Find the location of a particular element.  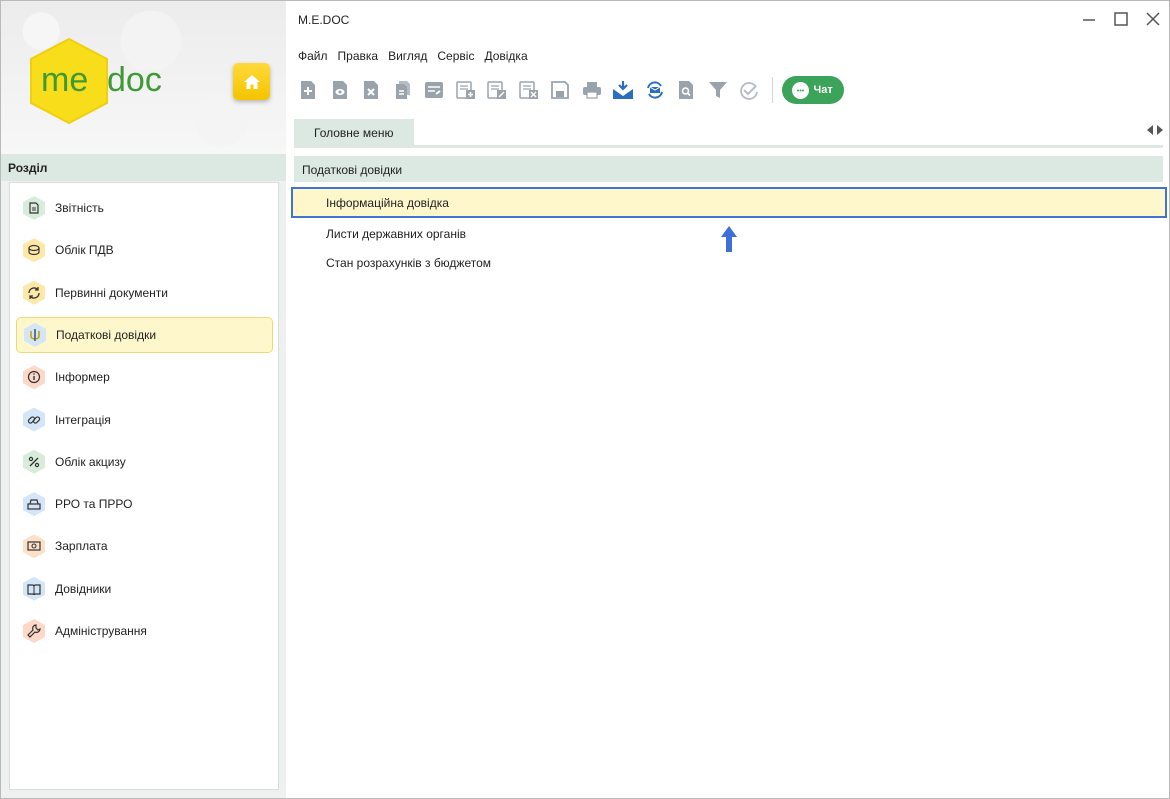

sidebar-item: Адміністрування is located at coordinates (144, 631).